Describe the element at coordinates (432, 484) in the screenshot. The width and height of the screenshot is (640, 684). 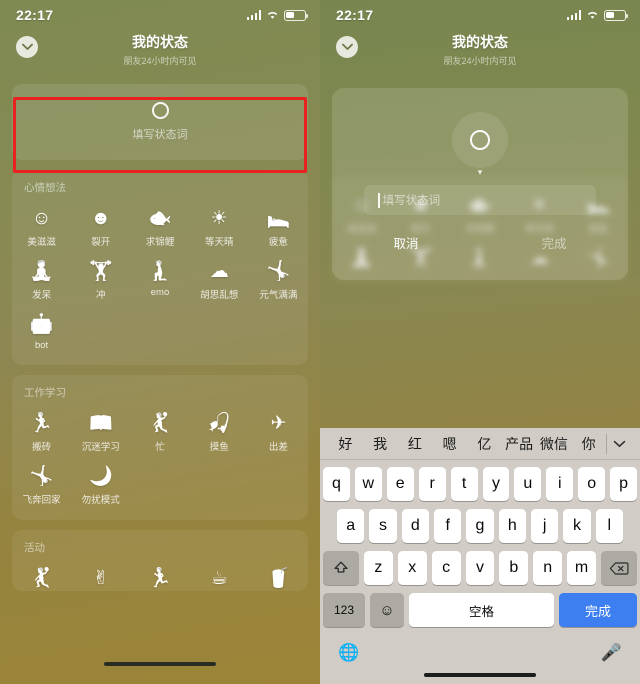
I see `key-r: r` at that location.